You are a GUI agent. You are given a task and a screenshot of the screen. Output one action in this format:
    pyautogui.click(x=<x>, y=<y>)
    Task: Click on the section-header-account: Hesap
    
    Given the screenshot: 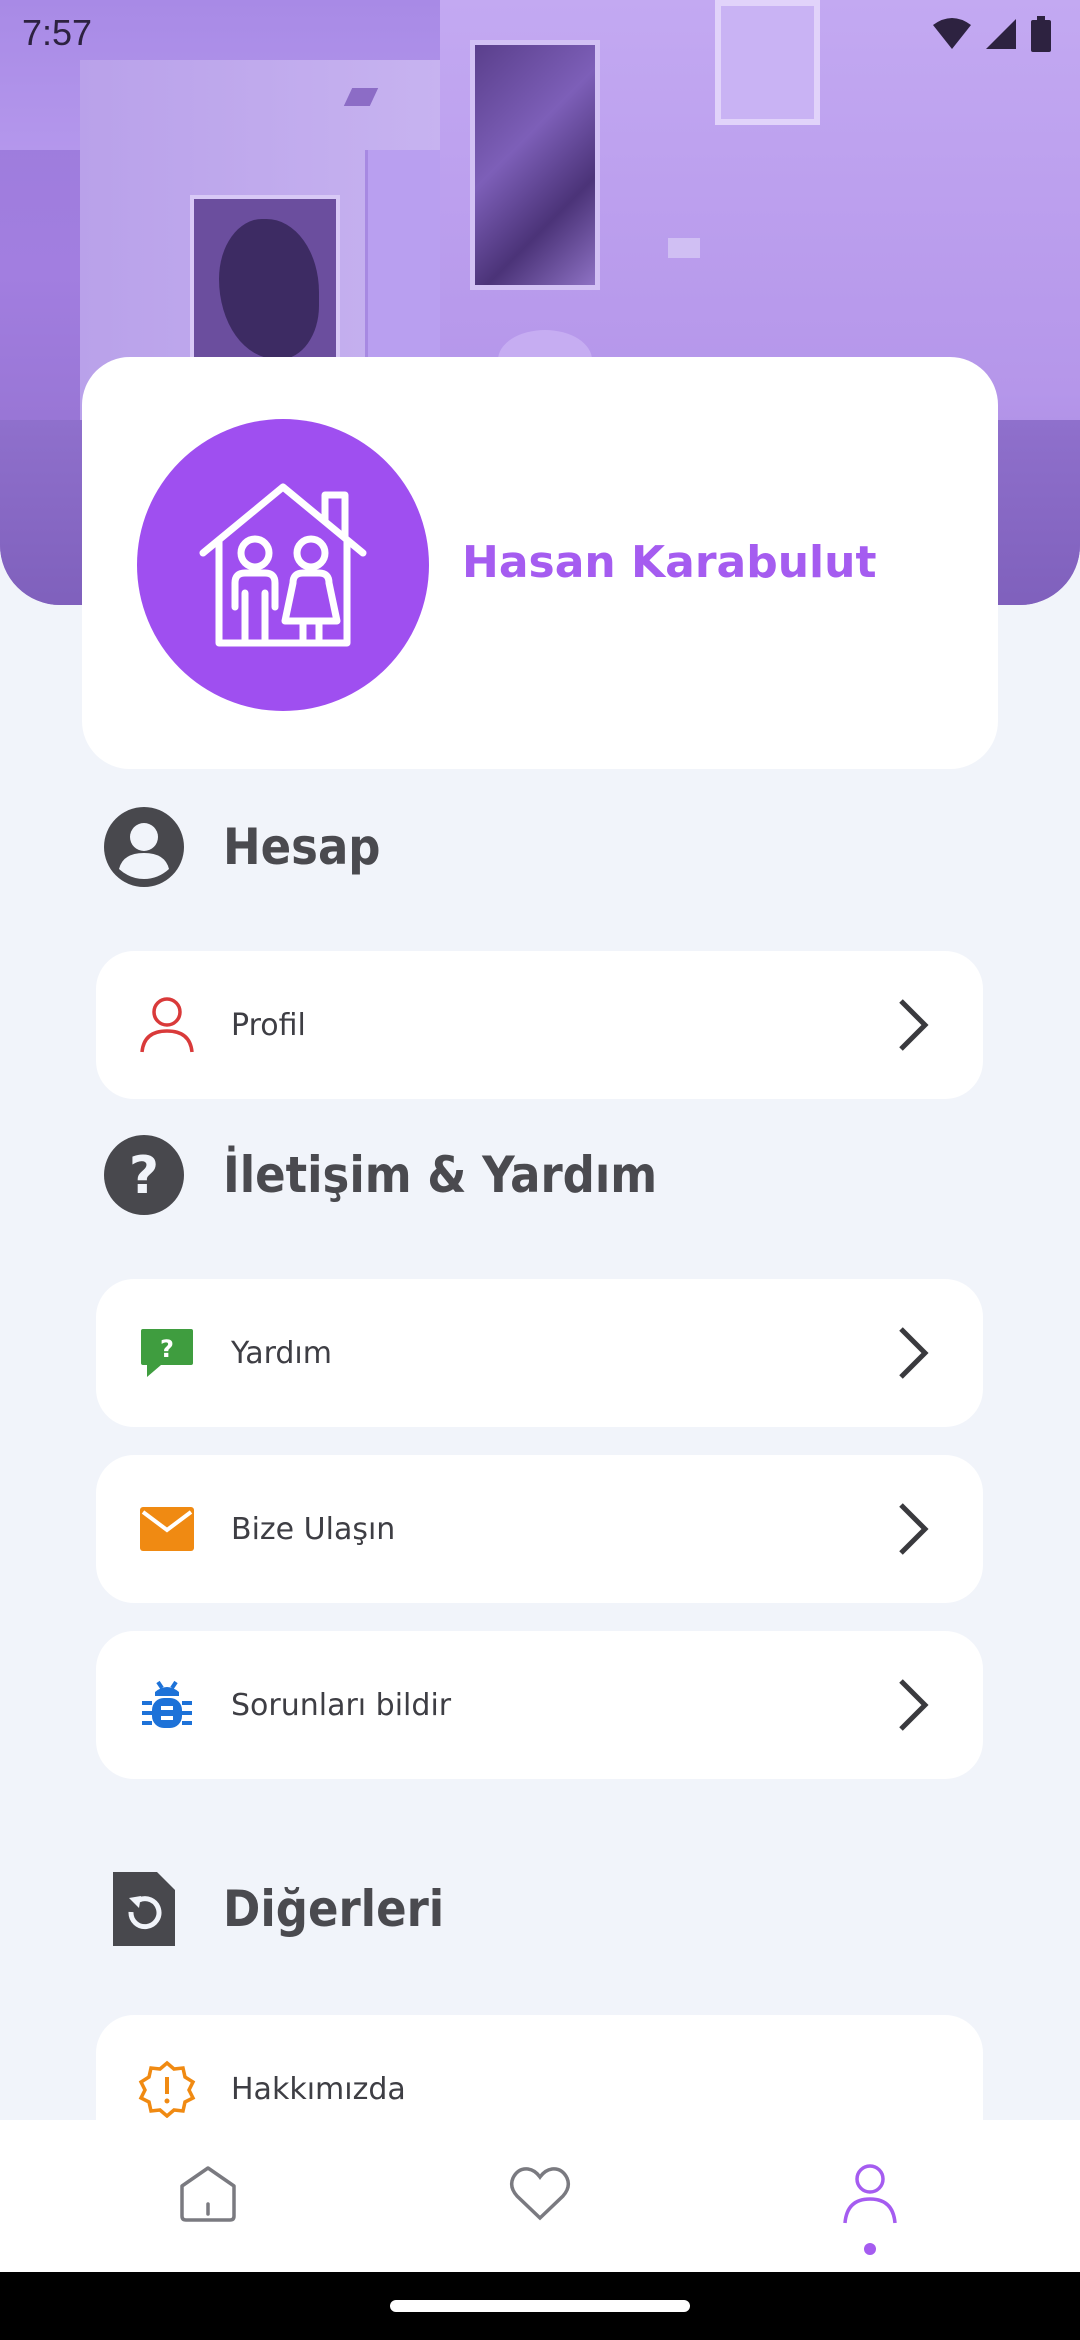 What is the action you would take?
    pyautogui.click(x=242, y=847)
    